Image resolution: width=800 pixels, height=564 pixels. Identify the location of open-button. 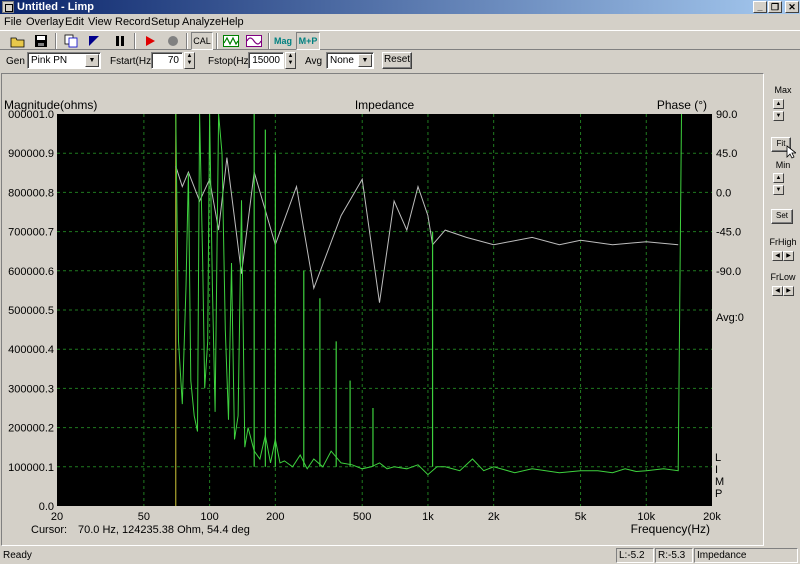
(18, 41).